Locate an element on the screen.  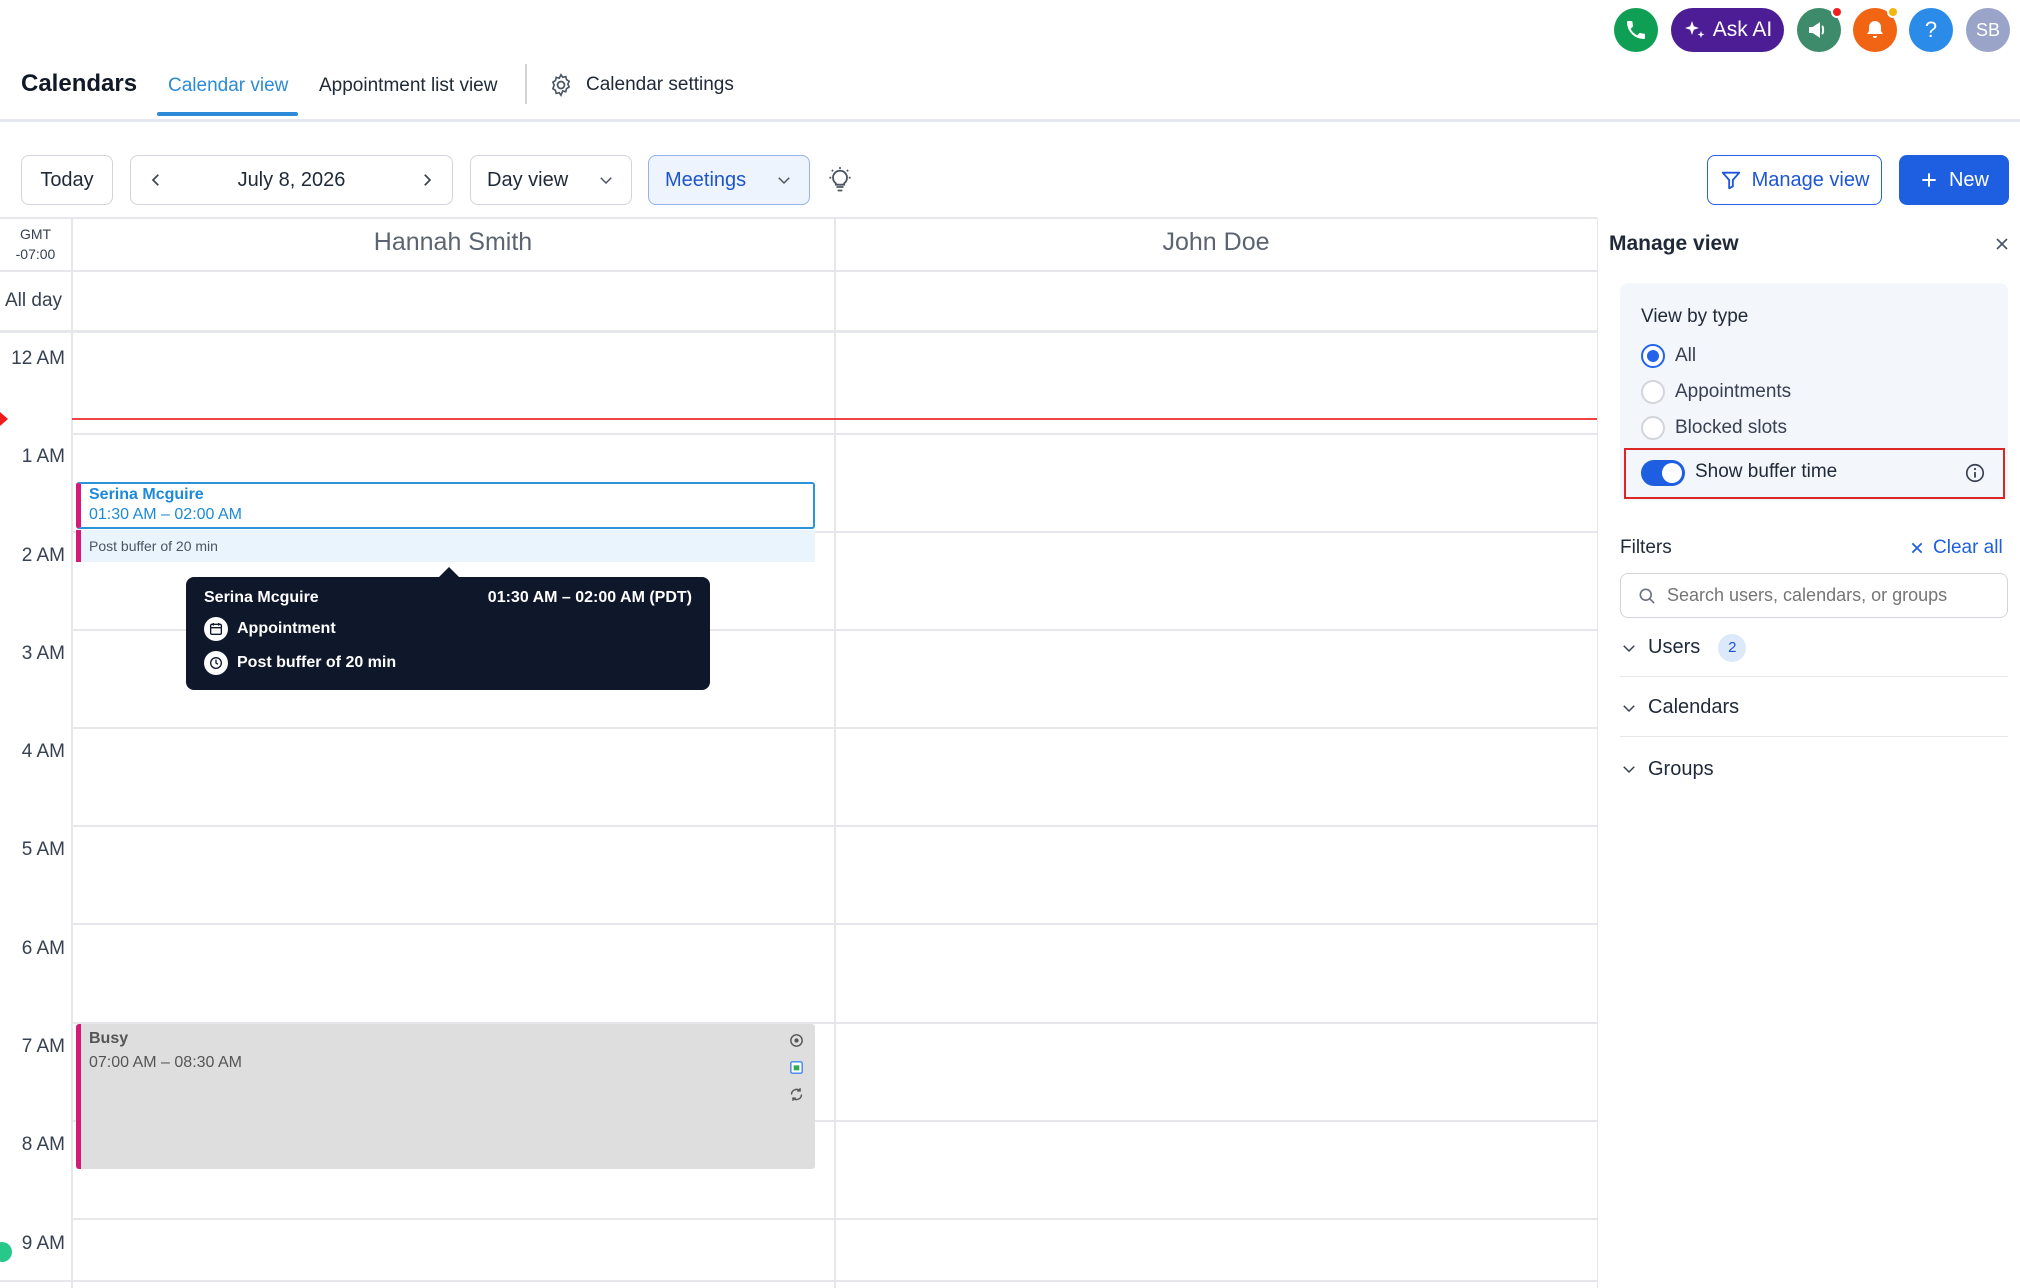
hour-label: 4 AM is located at coordinates (43, 751).